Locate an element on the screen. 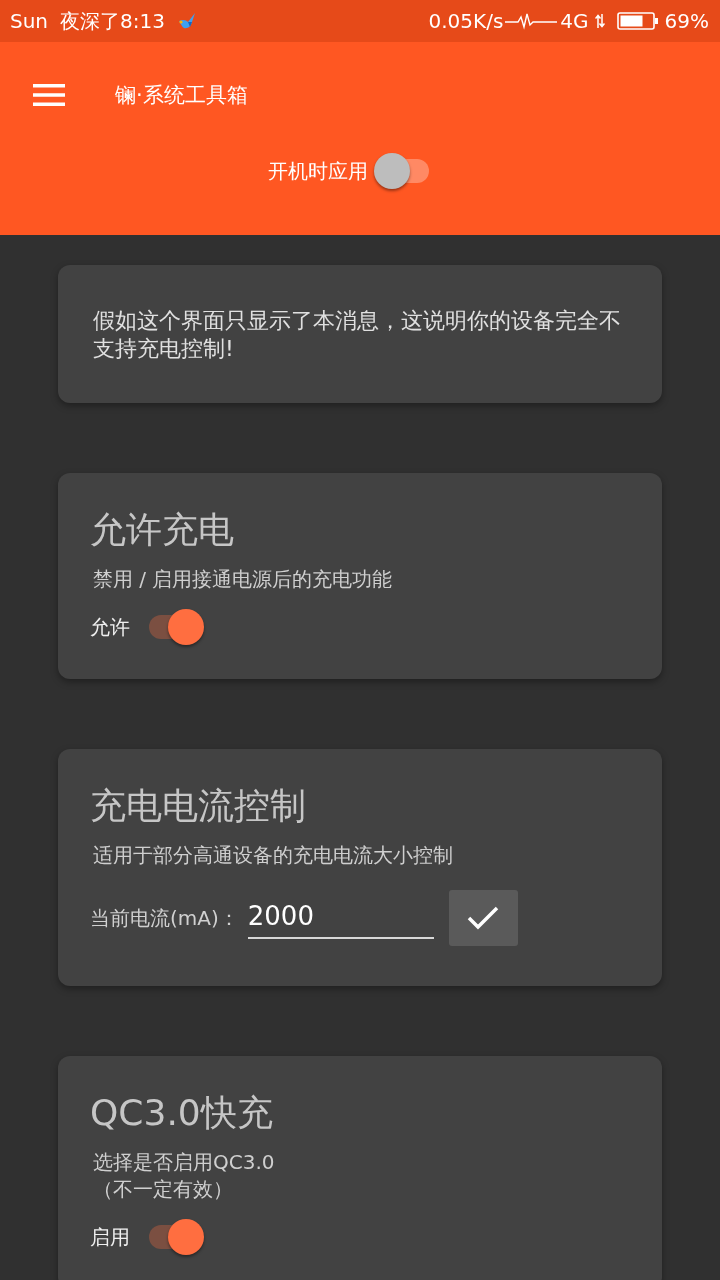 Image resolution: width=720 pixels, height=1280 pixels. battery-icon is located at coordinates (637, 21).